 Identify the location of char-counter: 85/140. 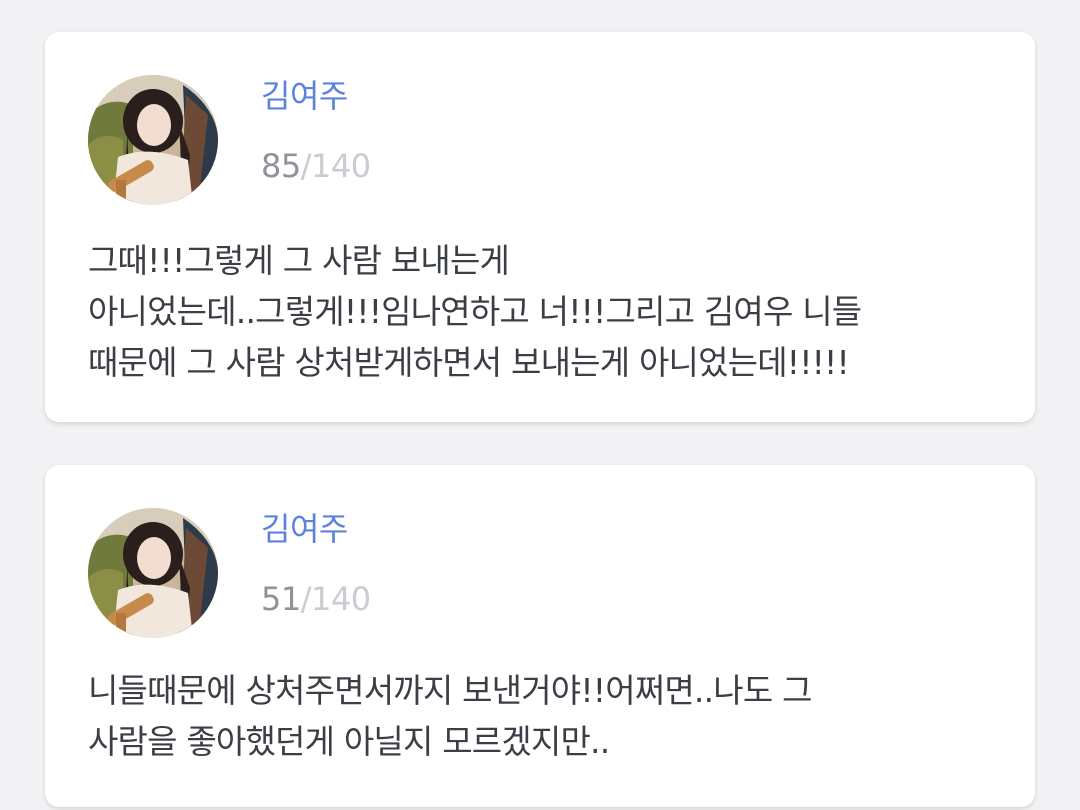
(316, 166).